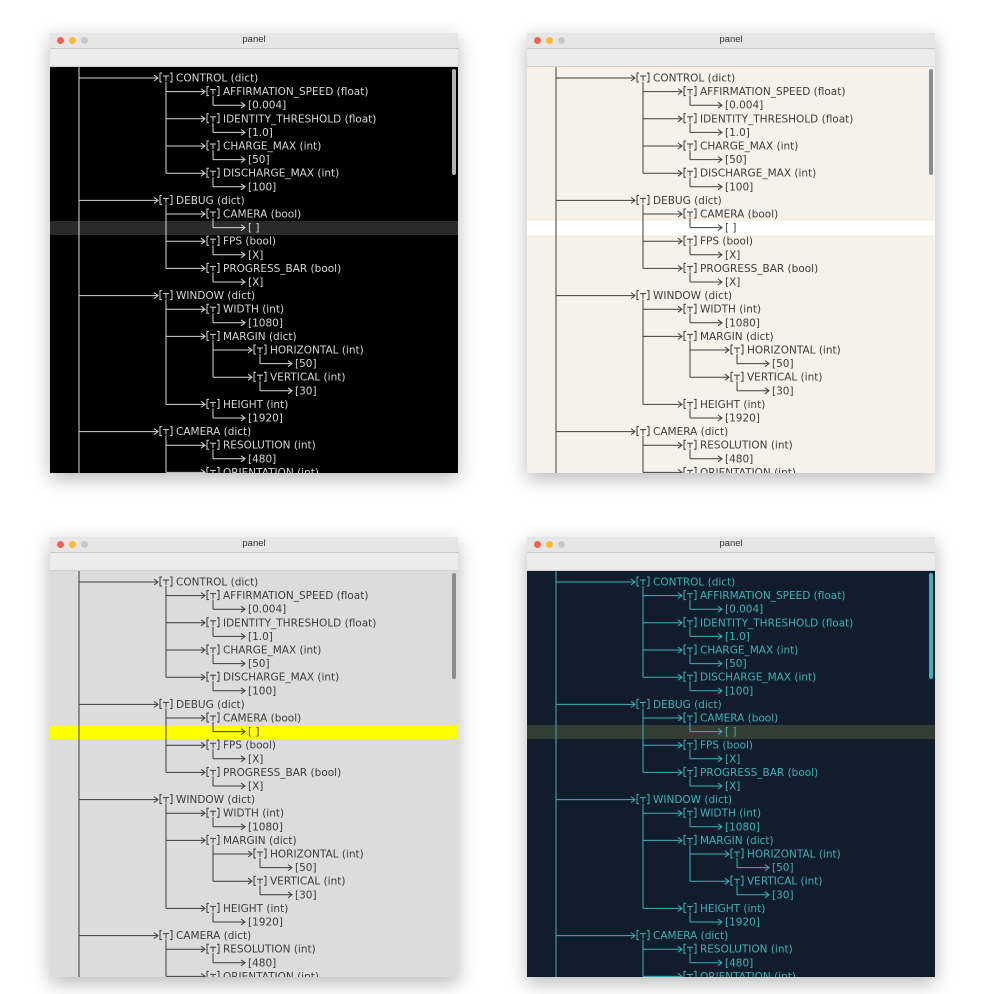 The height and width of the screenshot is (994, 1000). What do you see at coordinates (742, 323) in the screenshot?
I see `value-width: [1080]` at bounding box center [742, 323].